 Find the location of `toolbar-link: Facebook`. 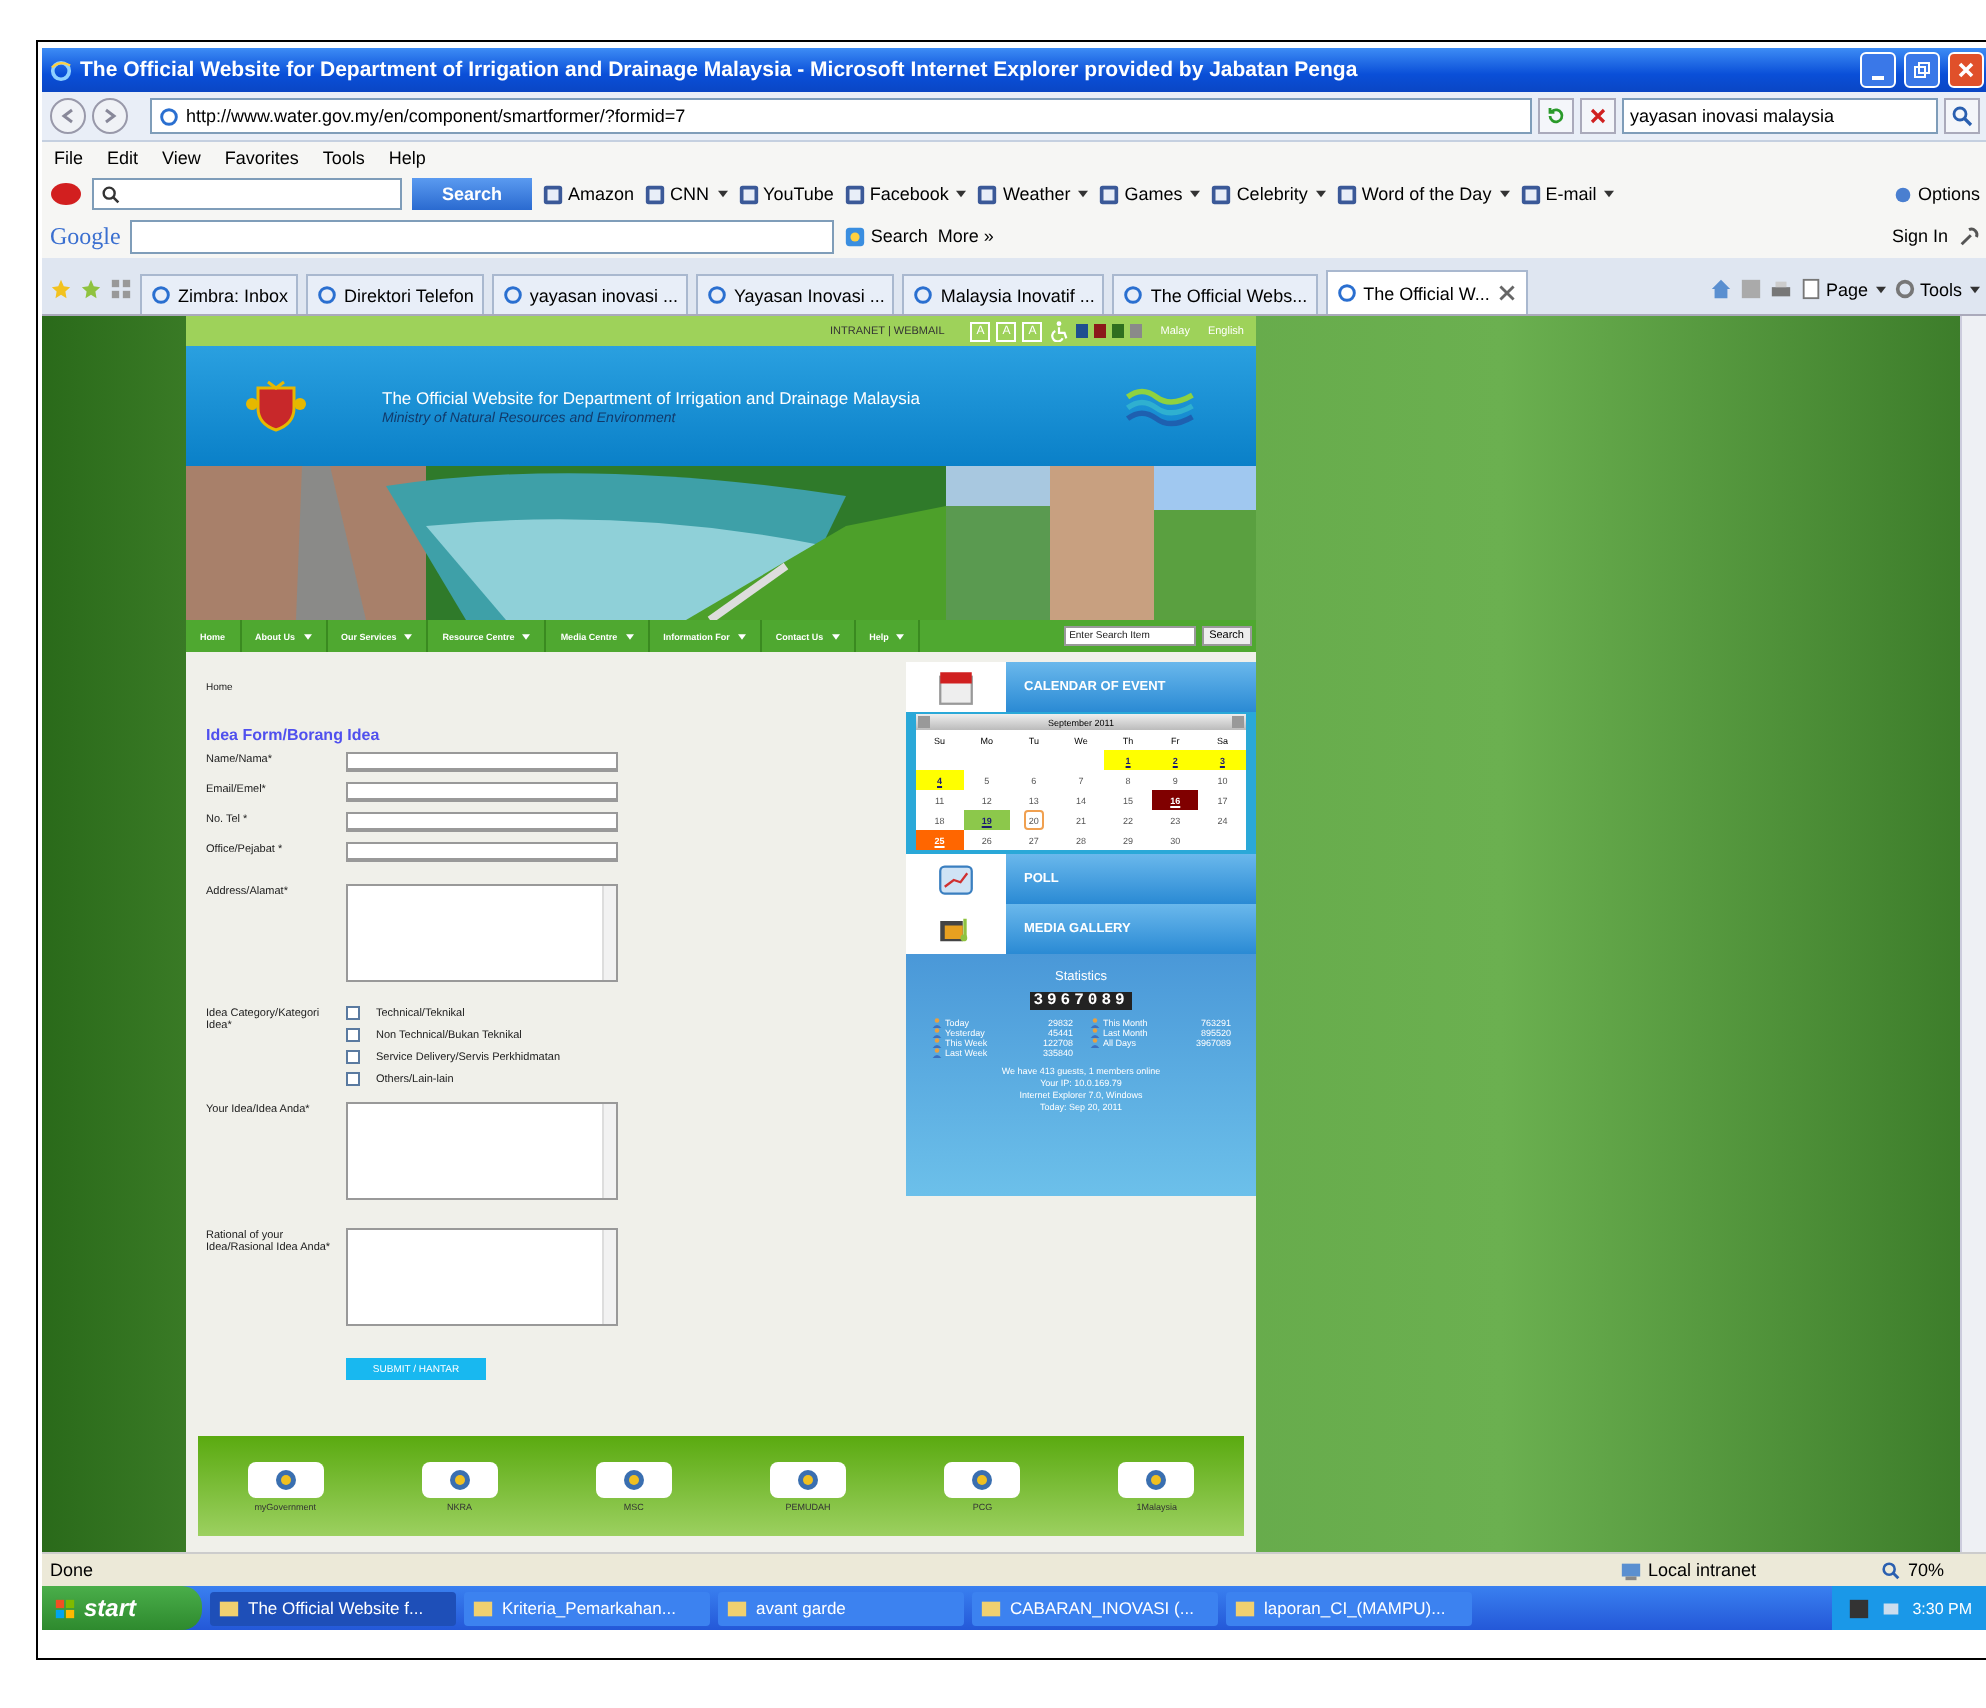

toolbar-link: Facebook is located at coordinates (905, 194).